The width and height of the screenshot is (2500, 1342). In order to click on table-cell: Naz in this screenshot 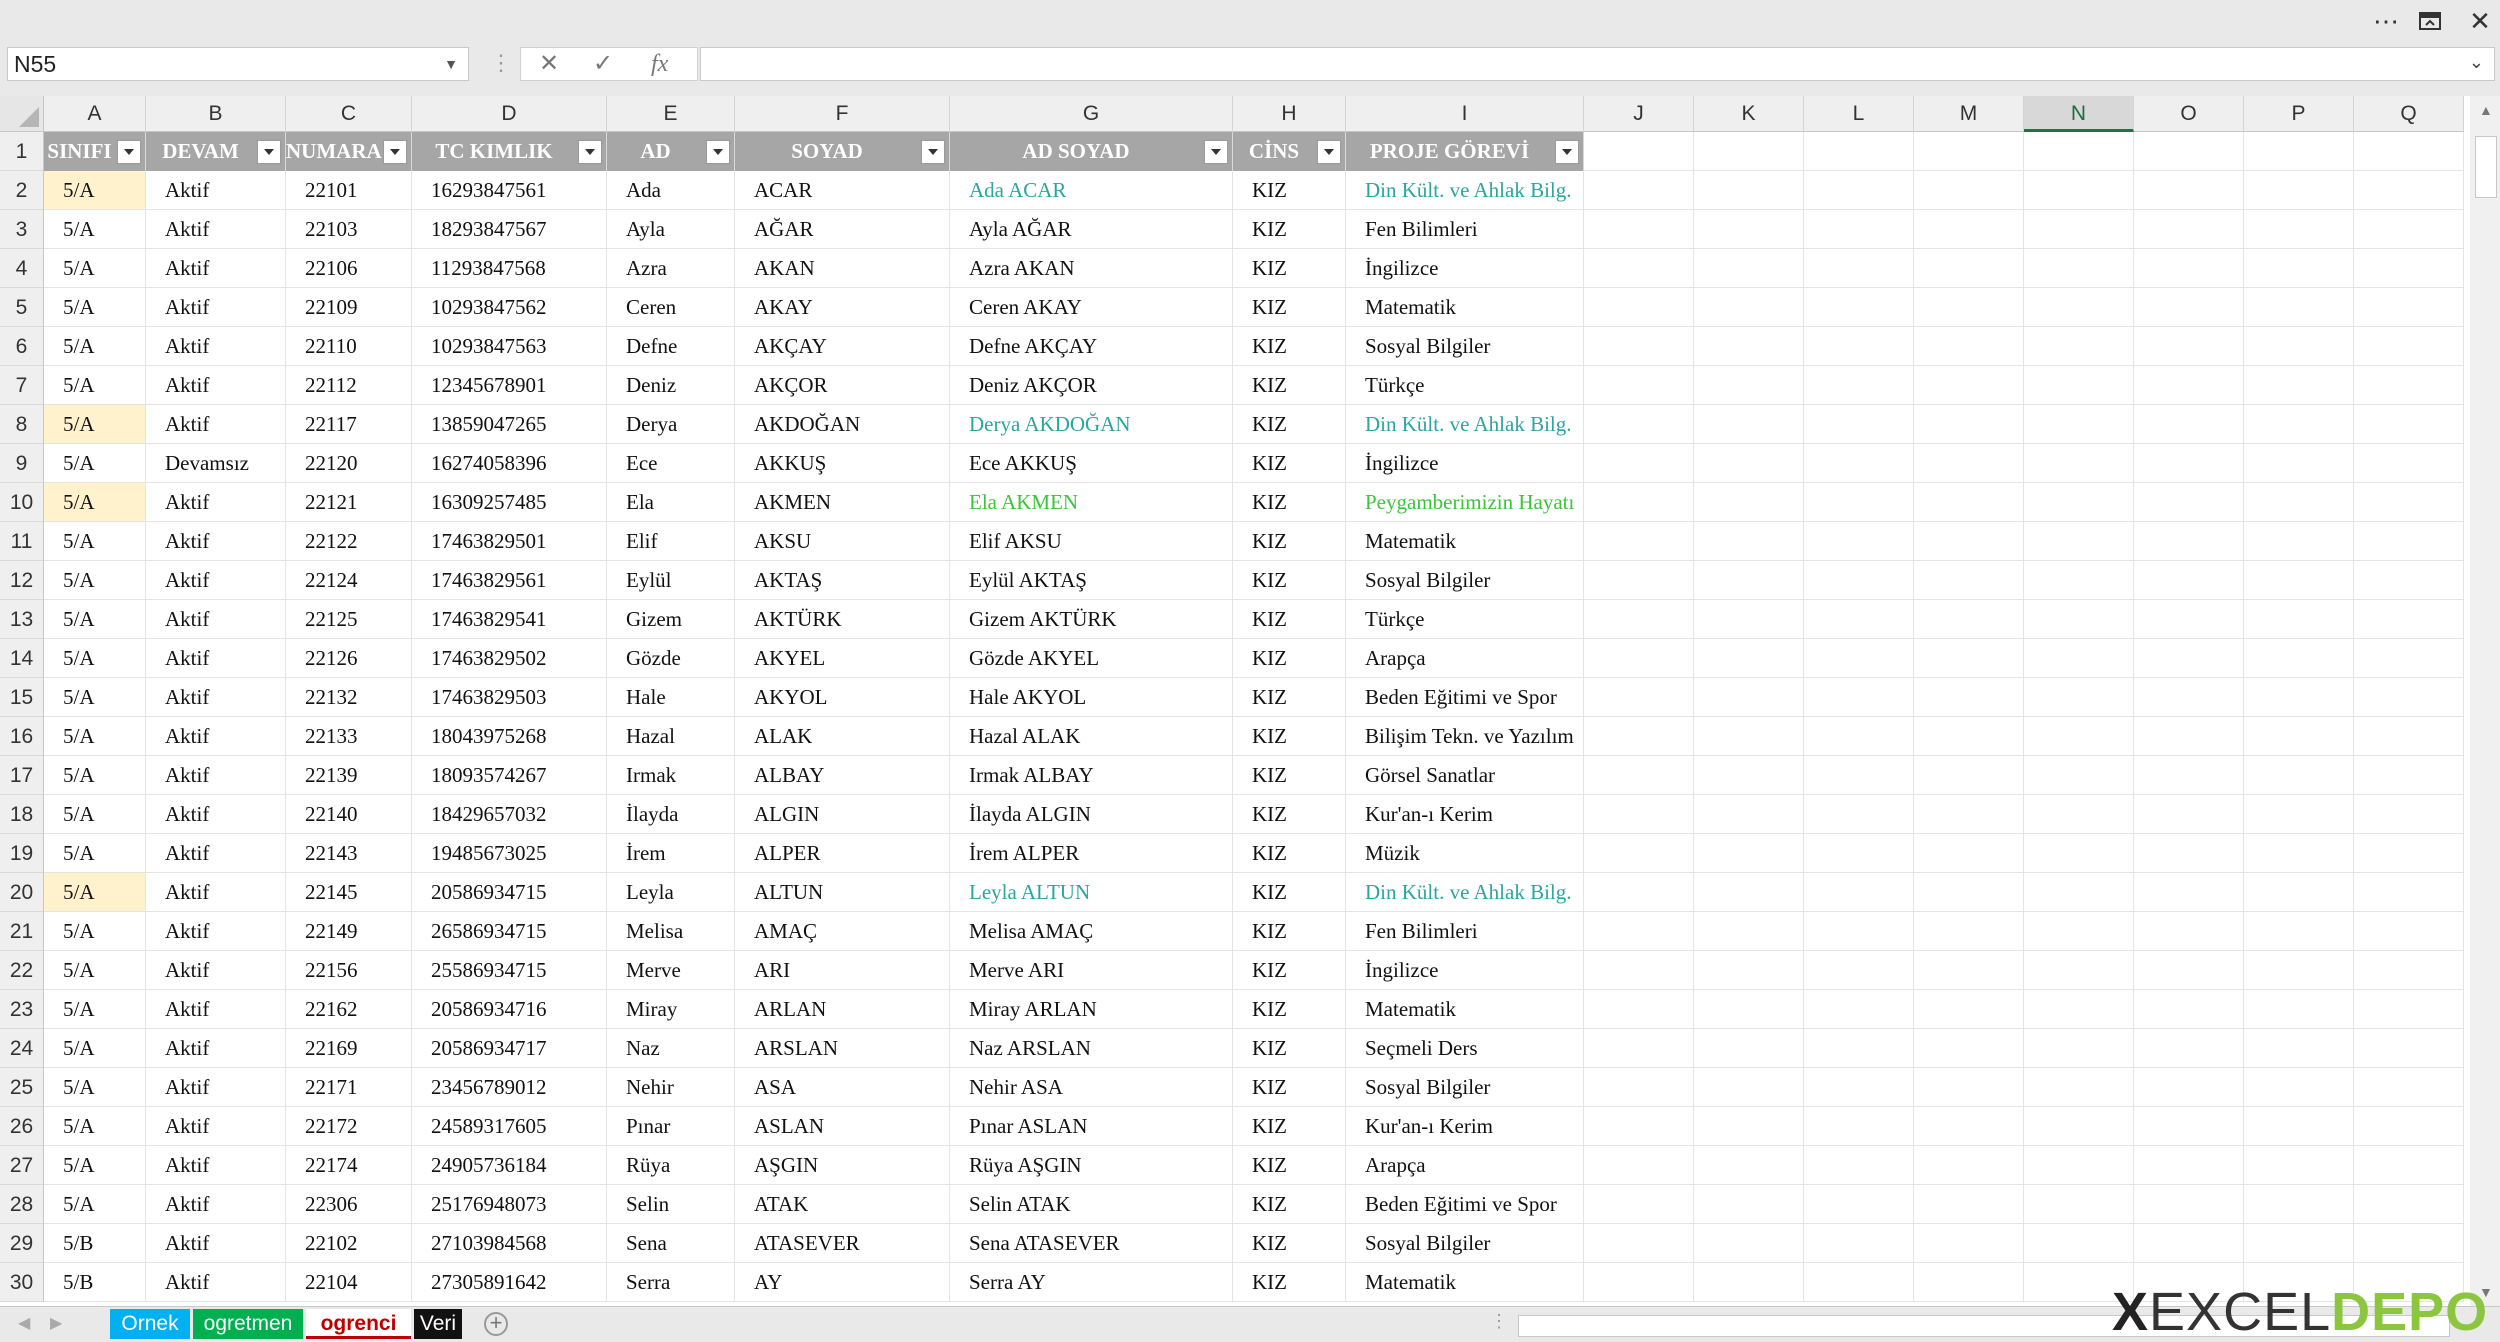, I will do `click(671, 1048)`.